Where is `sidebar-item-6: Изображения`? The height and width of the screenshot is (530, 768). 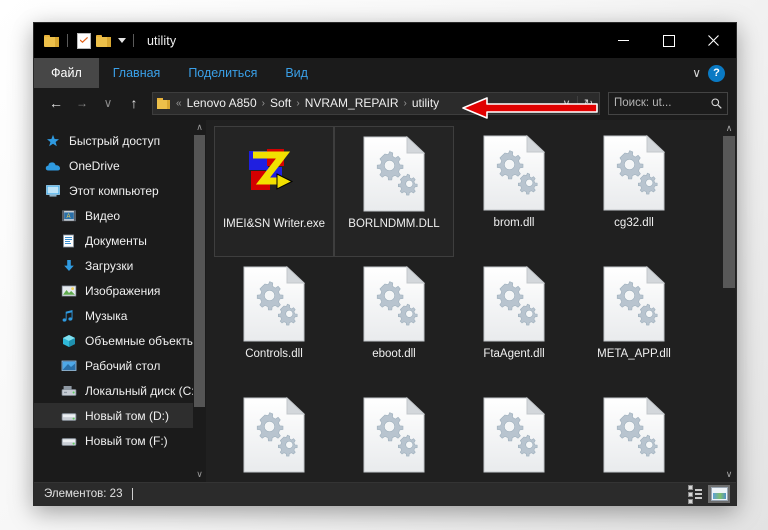 sidebar-item-6: Изображения is located at coordinates (120, 290).